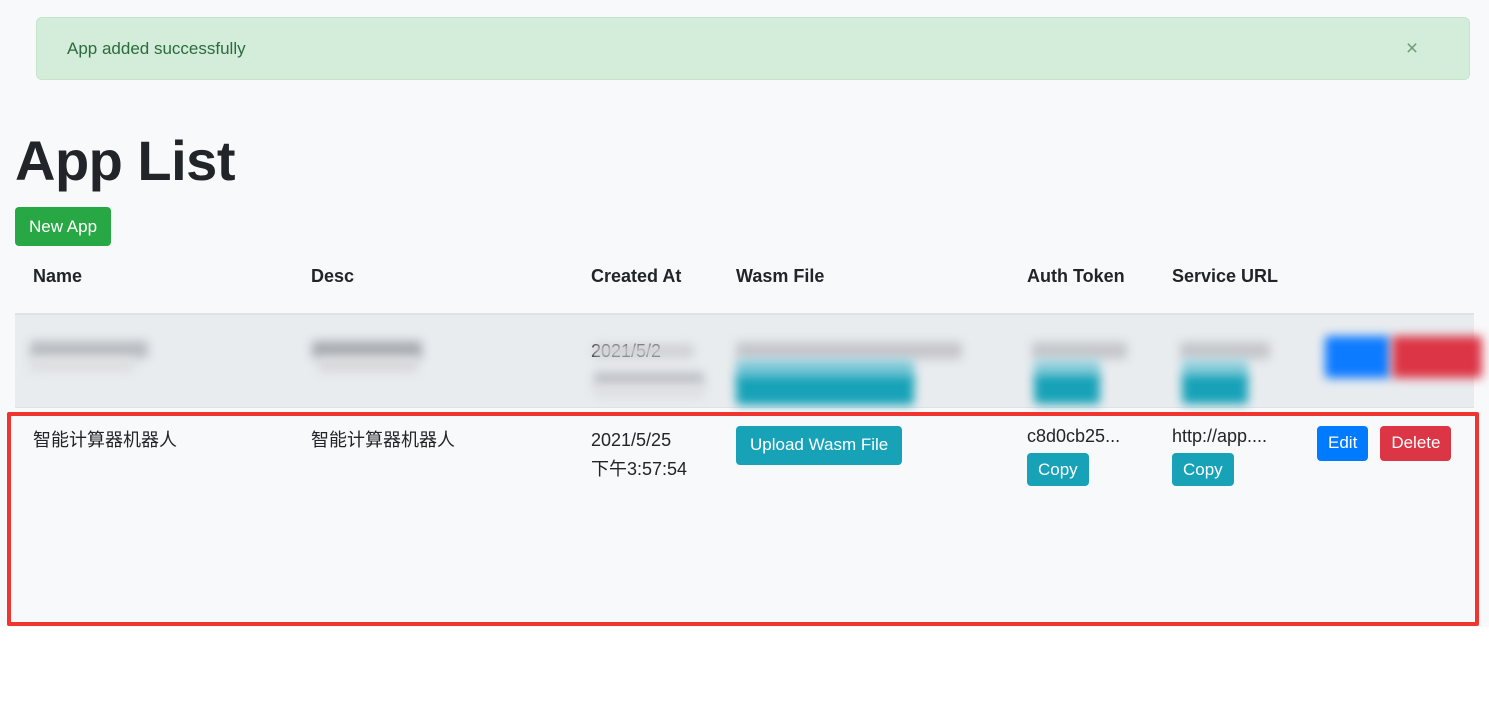 This screenshot has height=714, width=1489. What do you see at coordinates (1226, 290) in the screenshot?
I see `column-header-service-url: Service URL` at bounding box center [1226, 290].